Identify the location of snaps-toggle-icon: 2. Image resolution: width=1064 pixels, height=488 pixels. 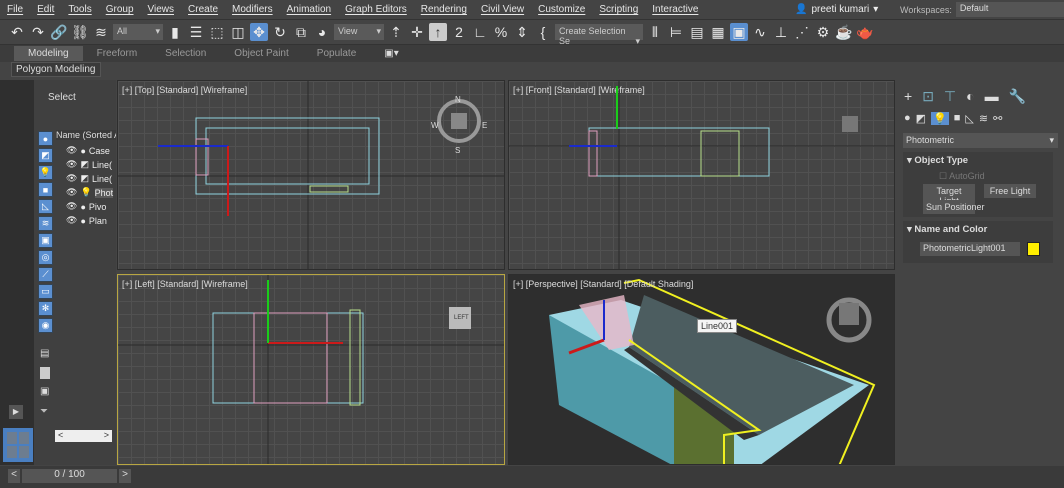
(459, 32).